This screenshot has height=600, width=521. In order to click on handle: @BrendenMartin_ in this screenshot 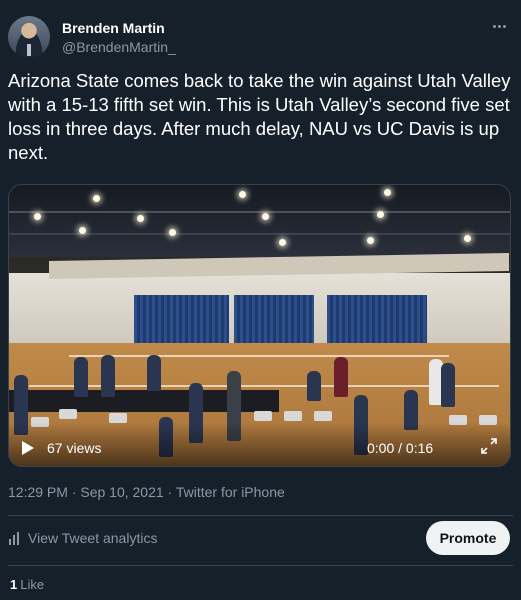, I will do `click(119, 47)`.